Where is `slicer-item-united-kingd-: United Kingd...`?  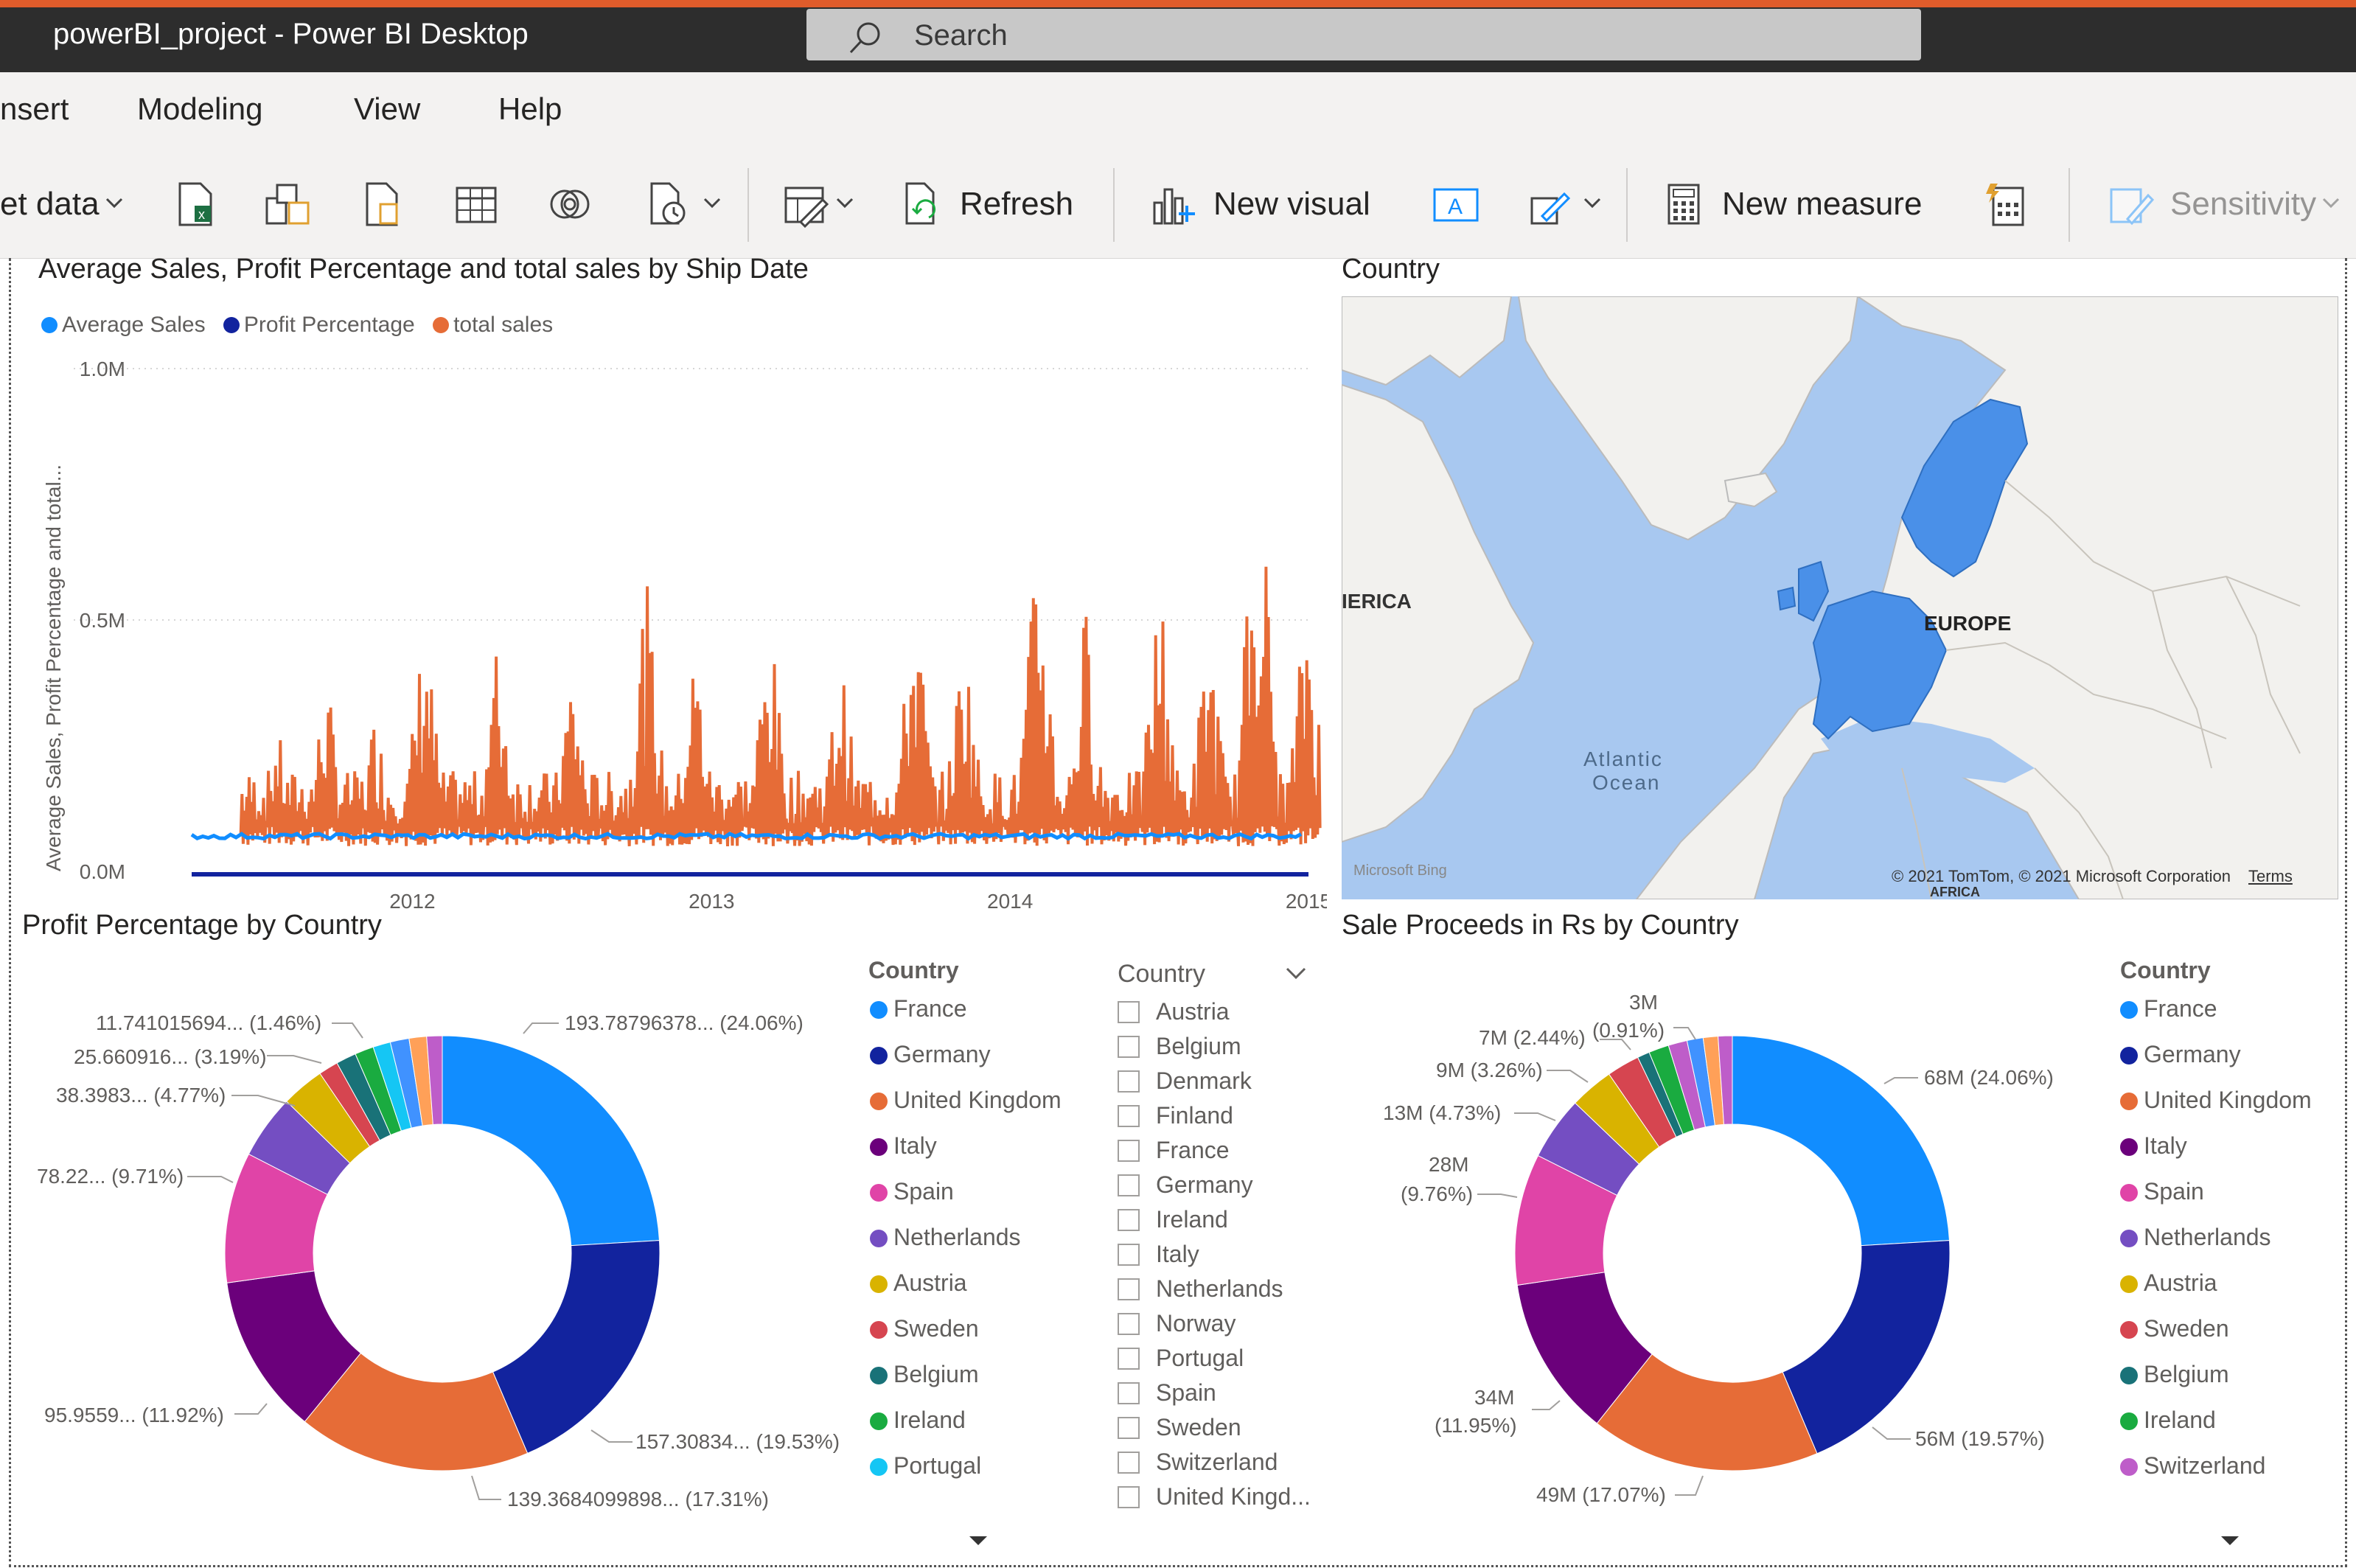 slicer-item-united-kingd-: United Kingd... is located at coordinates (1214, 1496).